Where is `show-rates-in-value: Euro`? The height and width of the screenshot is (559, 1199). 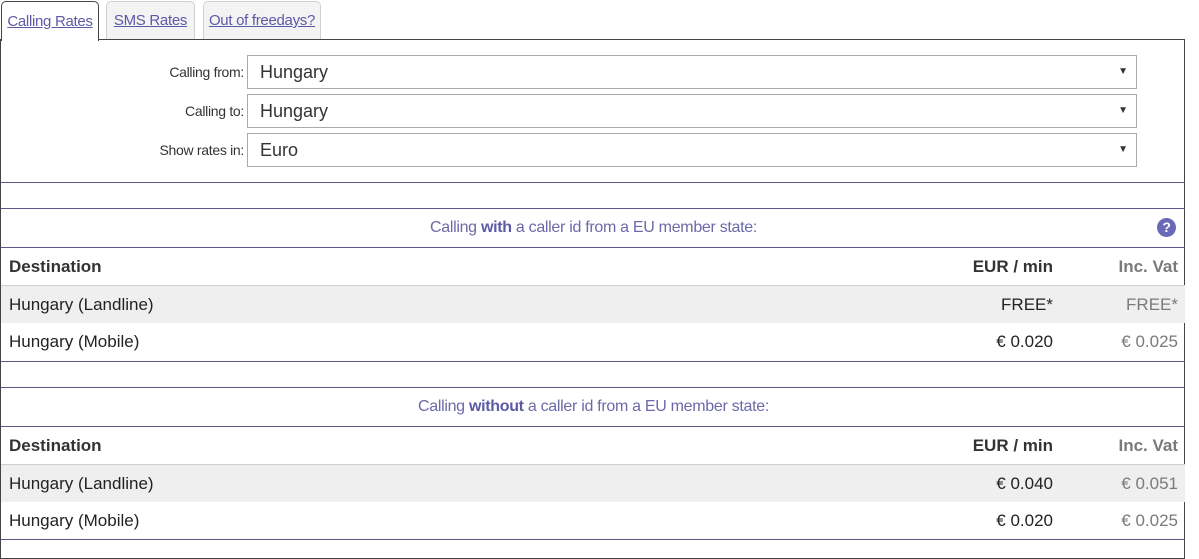 show-rates-in-value: Euro is located at coordinates (279, 150).